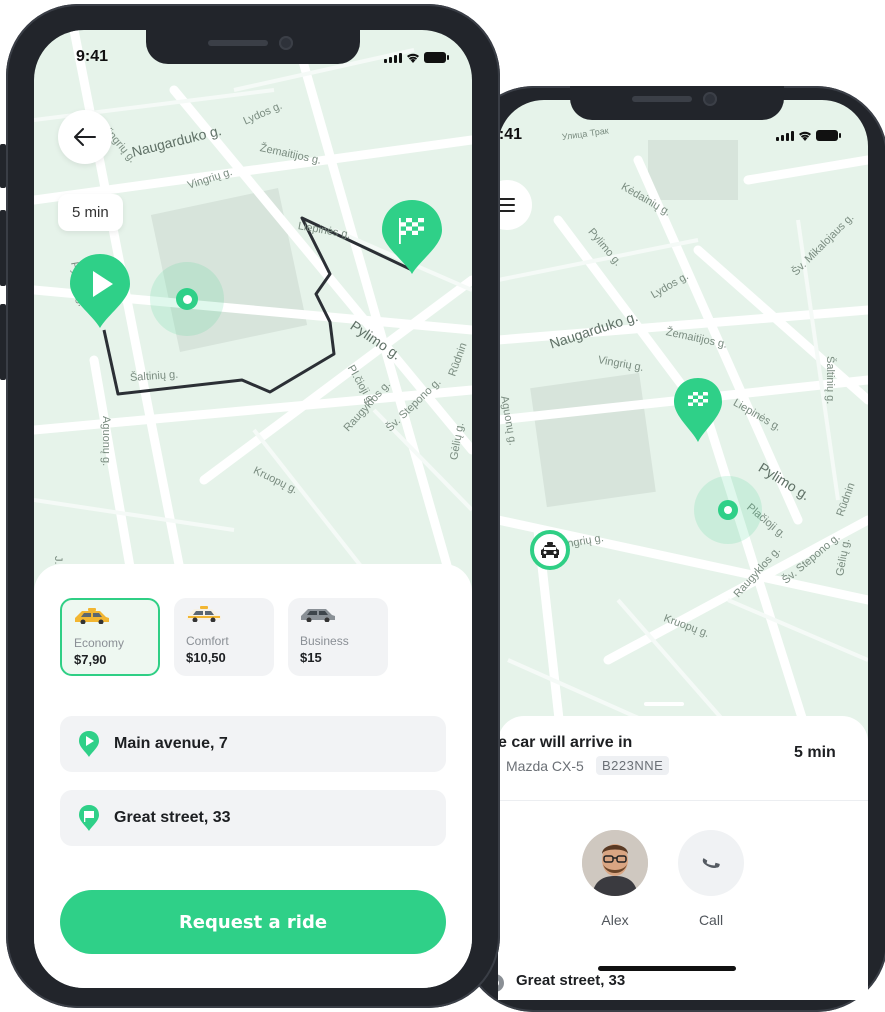  I want to click on plate-number: B223NNE, so click(633, 765).